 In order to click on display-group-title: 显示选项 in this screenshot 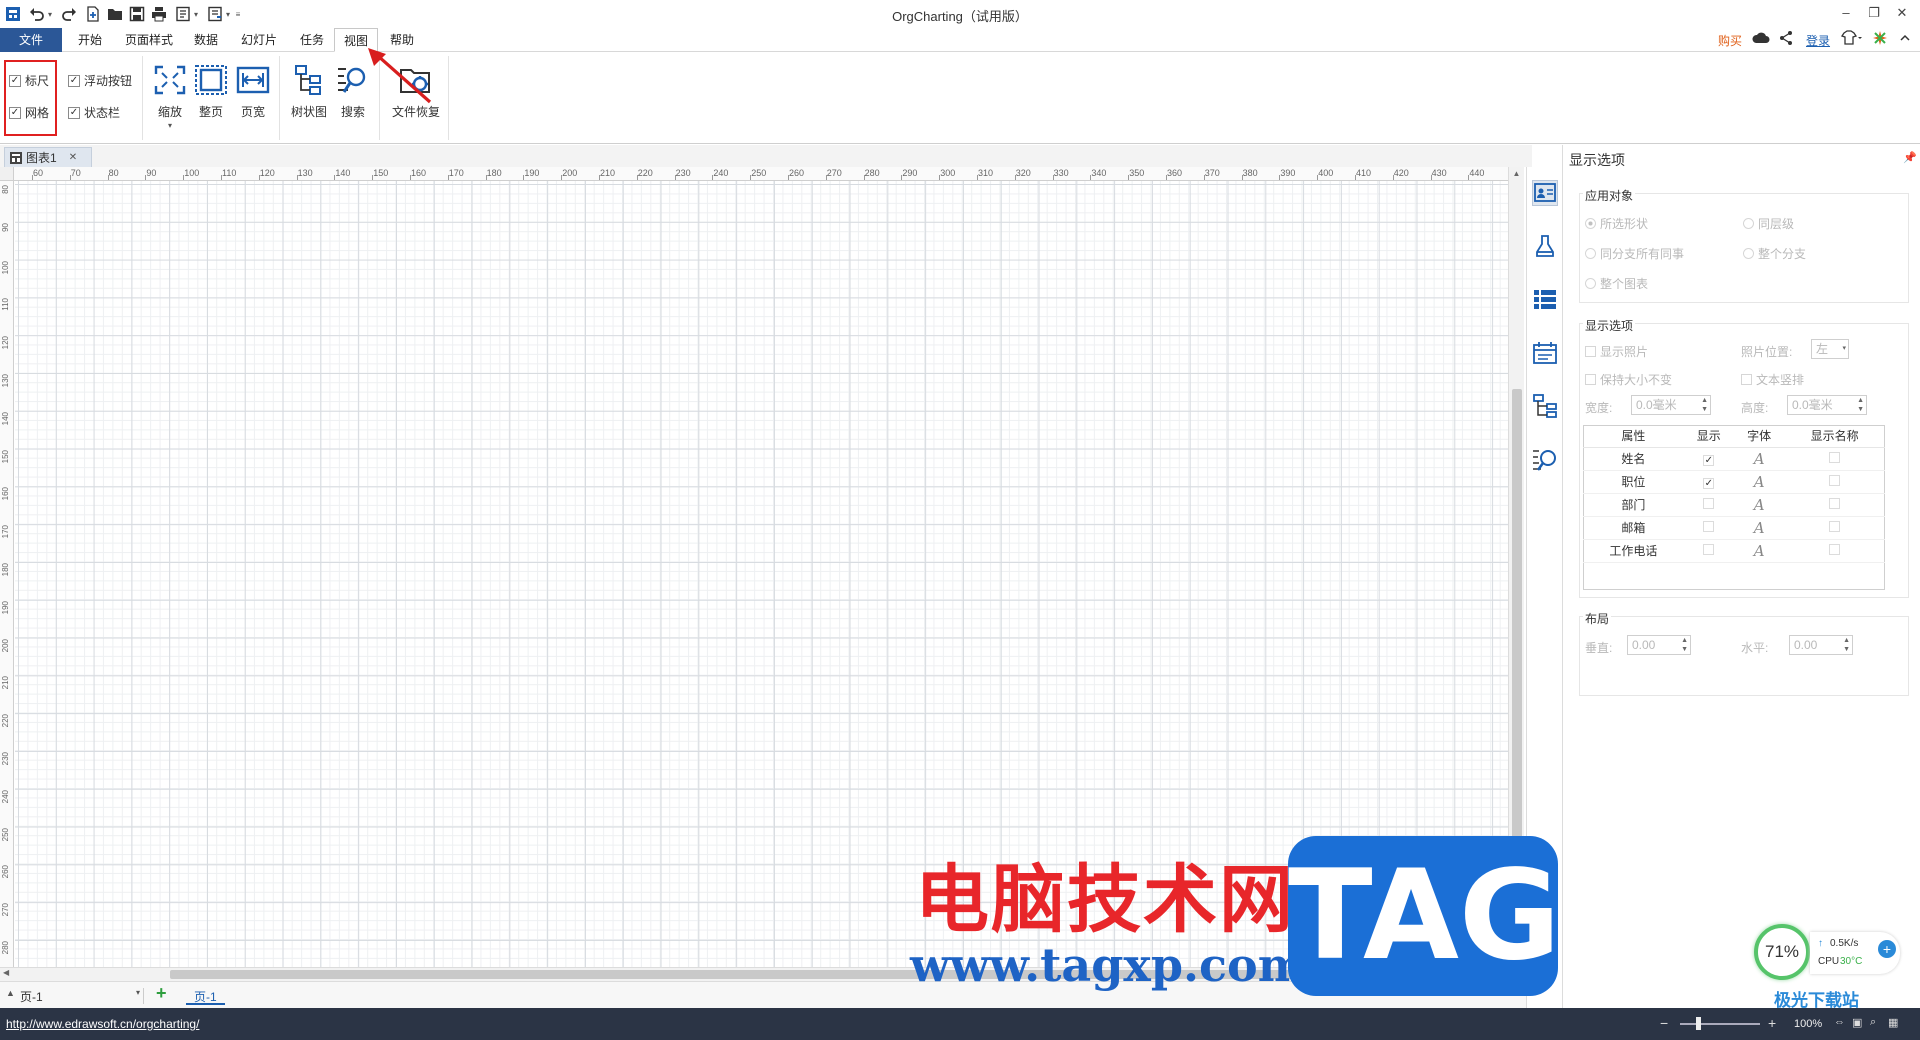, I will do `click(1609, 325)`.